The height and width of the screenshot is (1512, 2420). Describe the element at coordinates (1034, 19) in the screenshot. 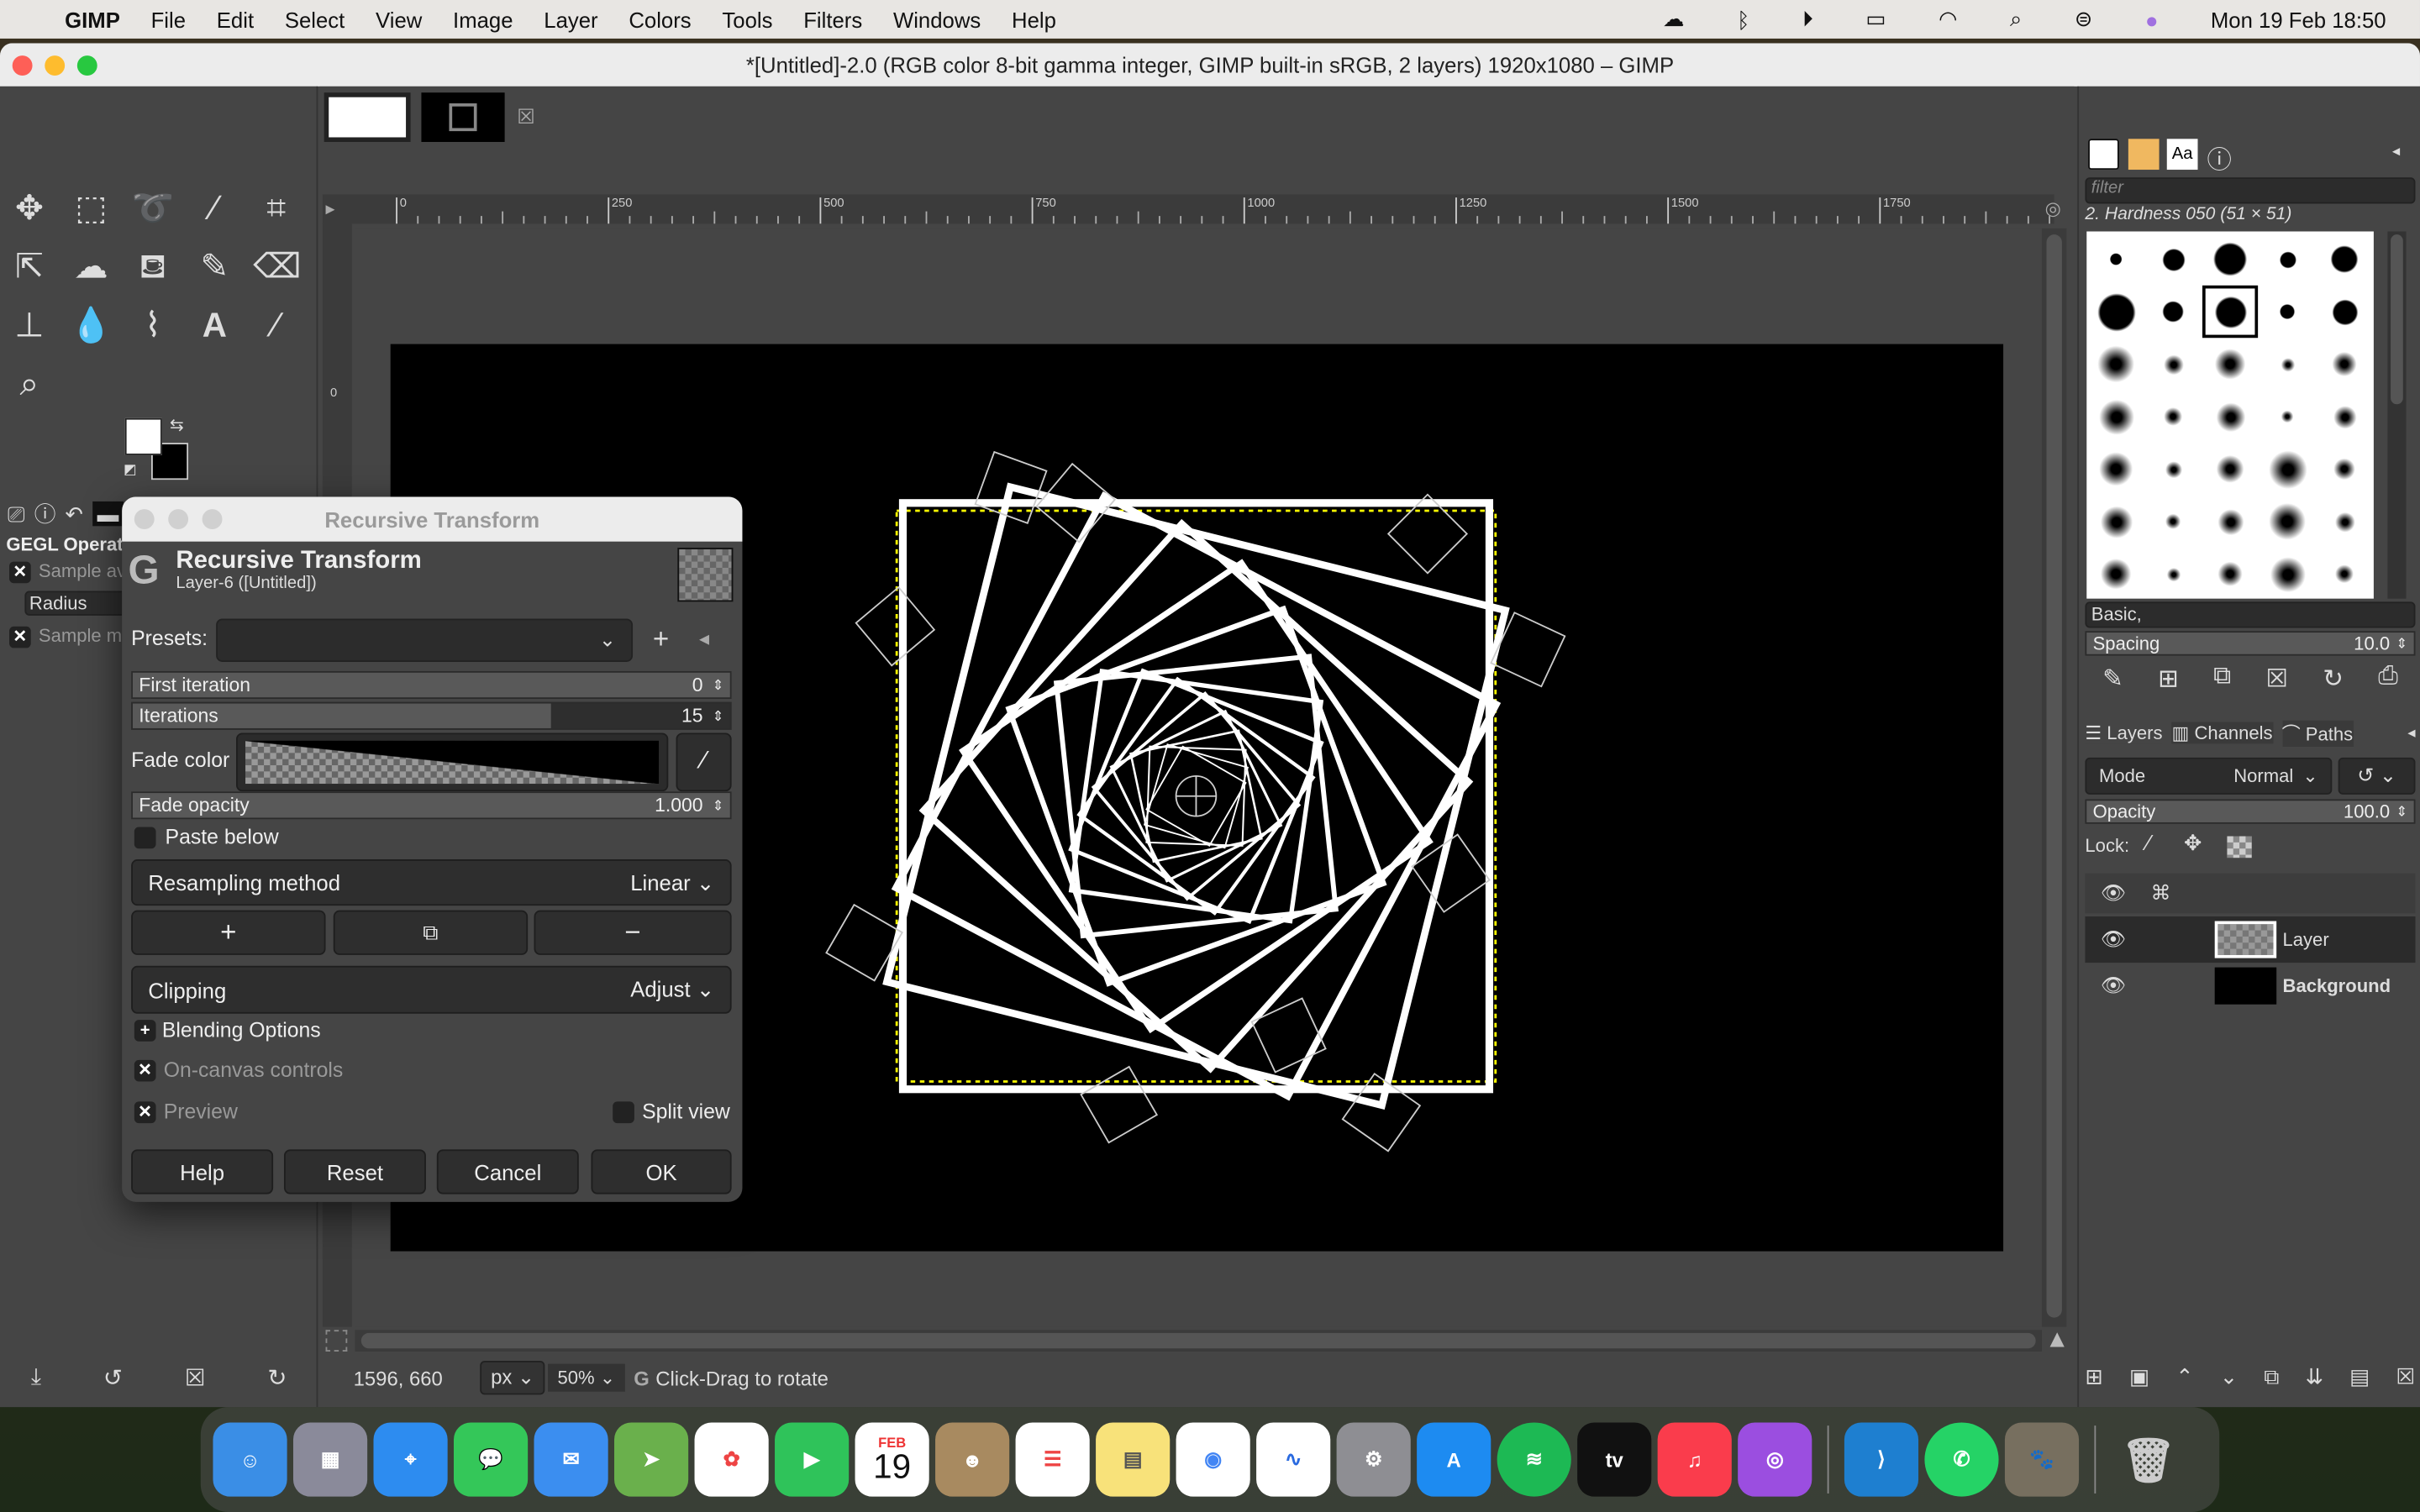

I see `menu-help: Help` at that location.